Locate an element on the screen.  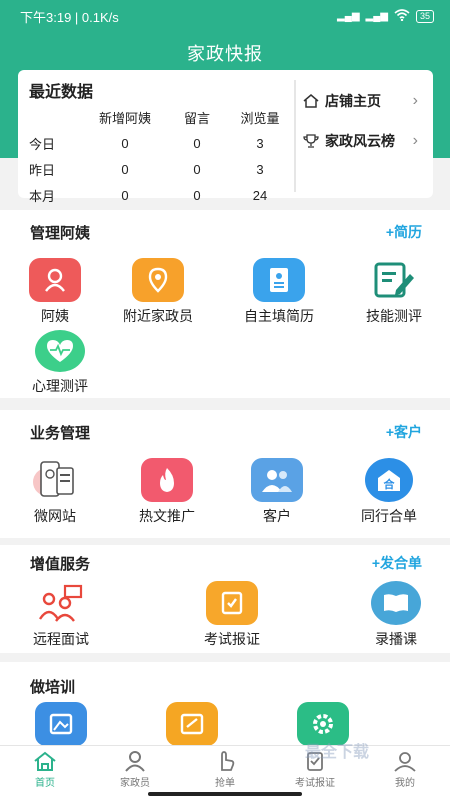
tab-mine: 我的 is located at coordinates (405, 769).